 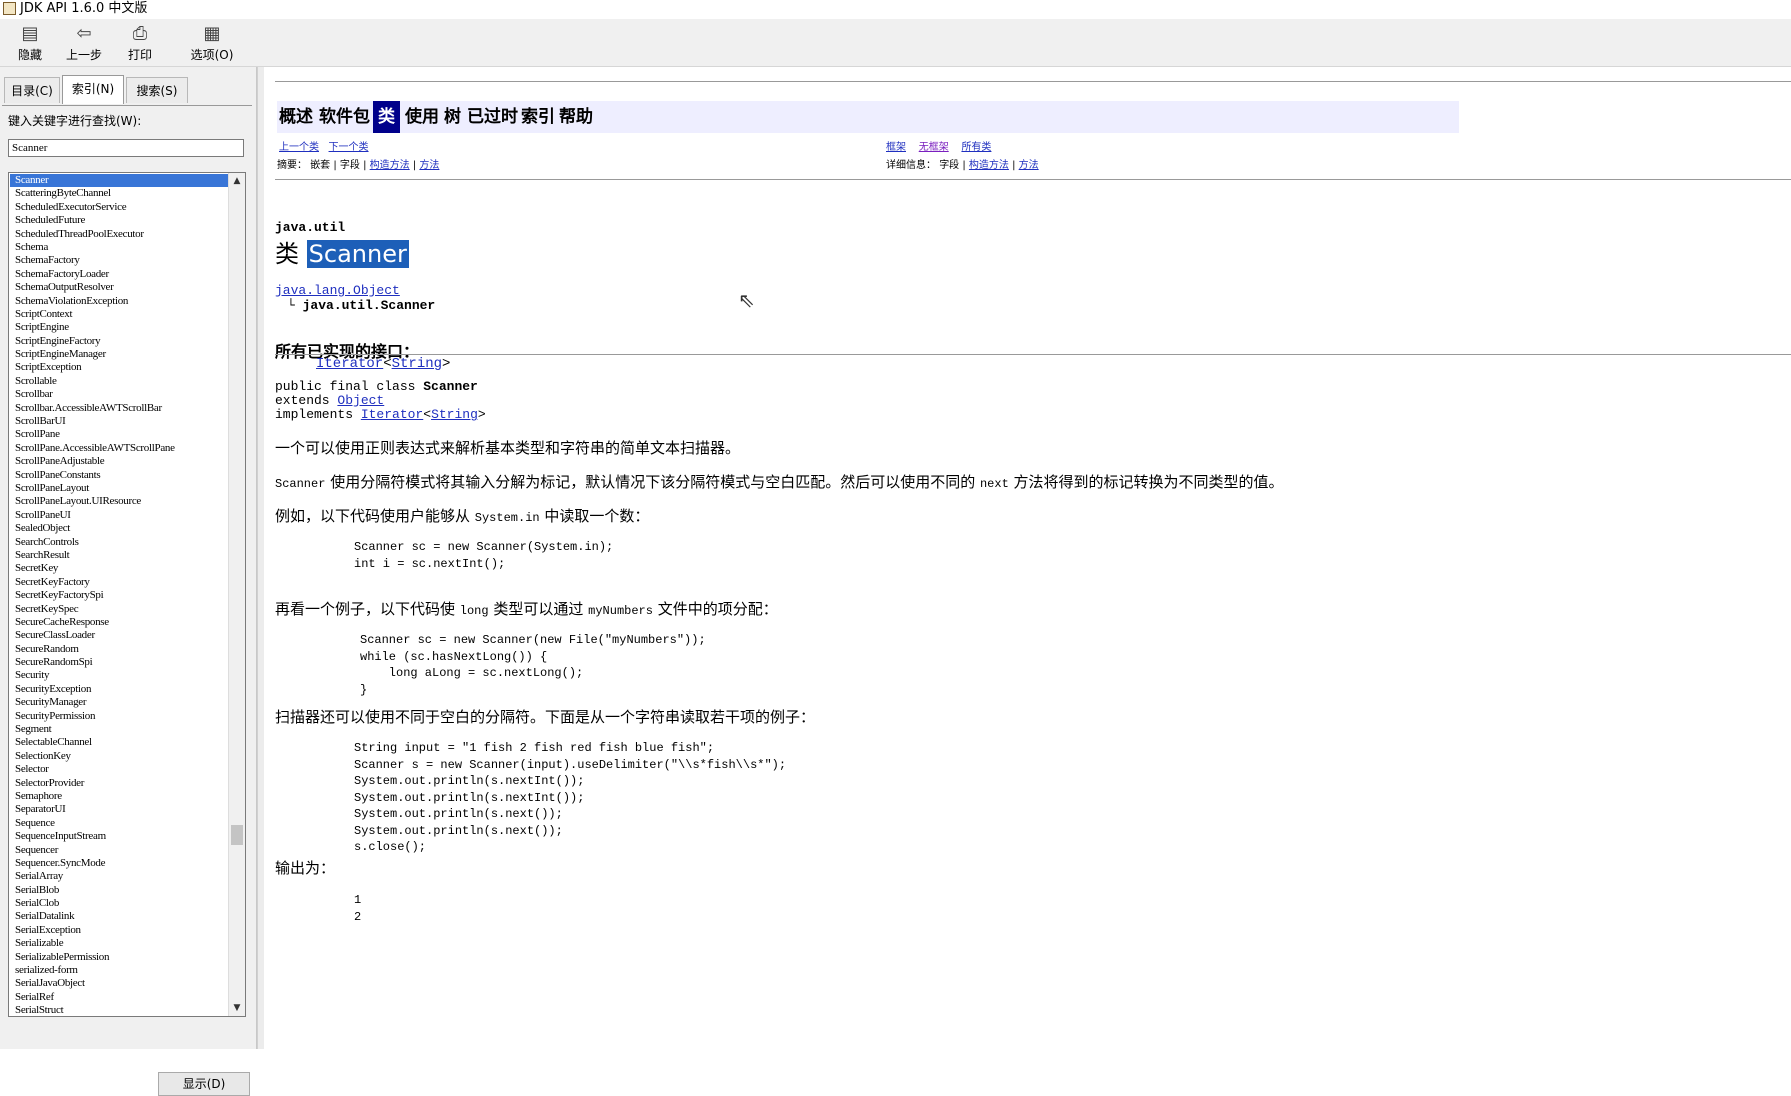 I want to click on index-list-item: Selector, so click(x=119, y=769).